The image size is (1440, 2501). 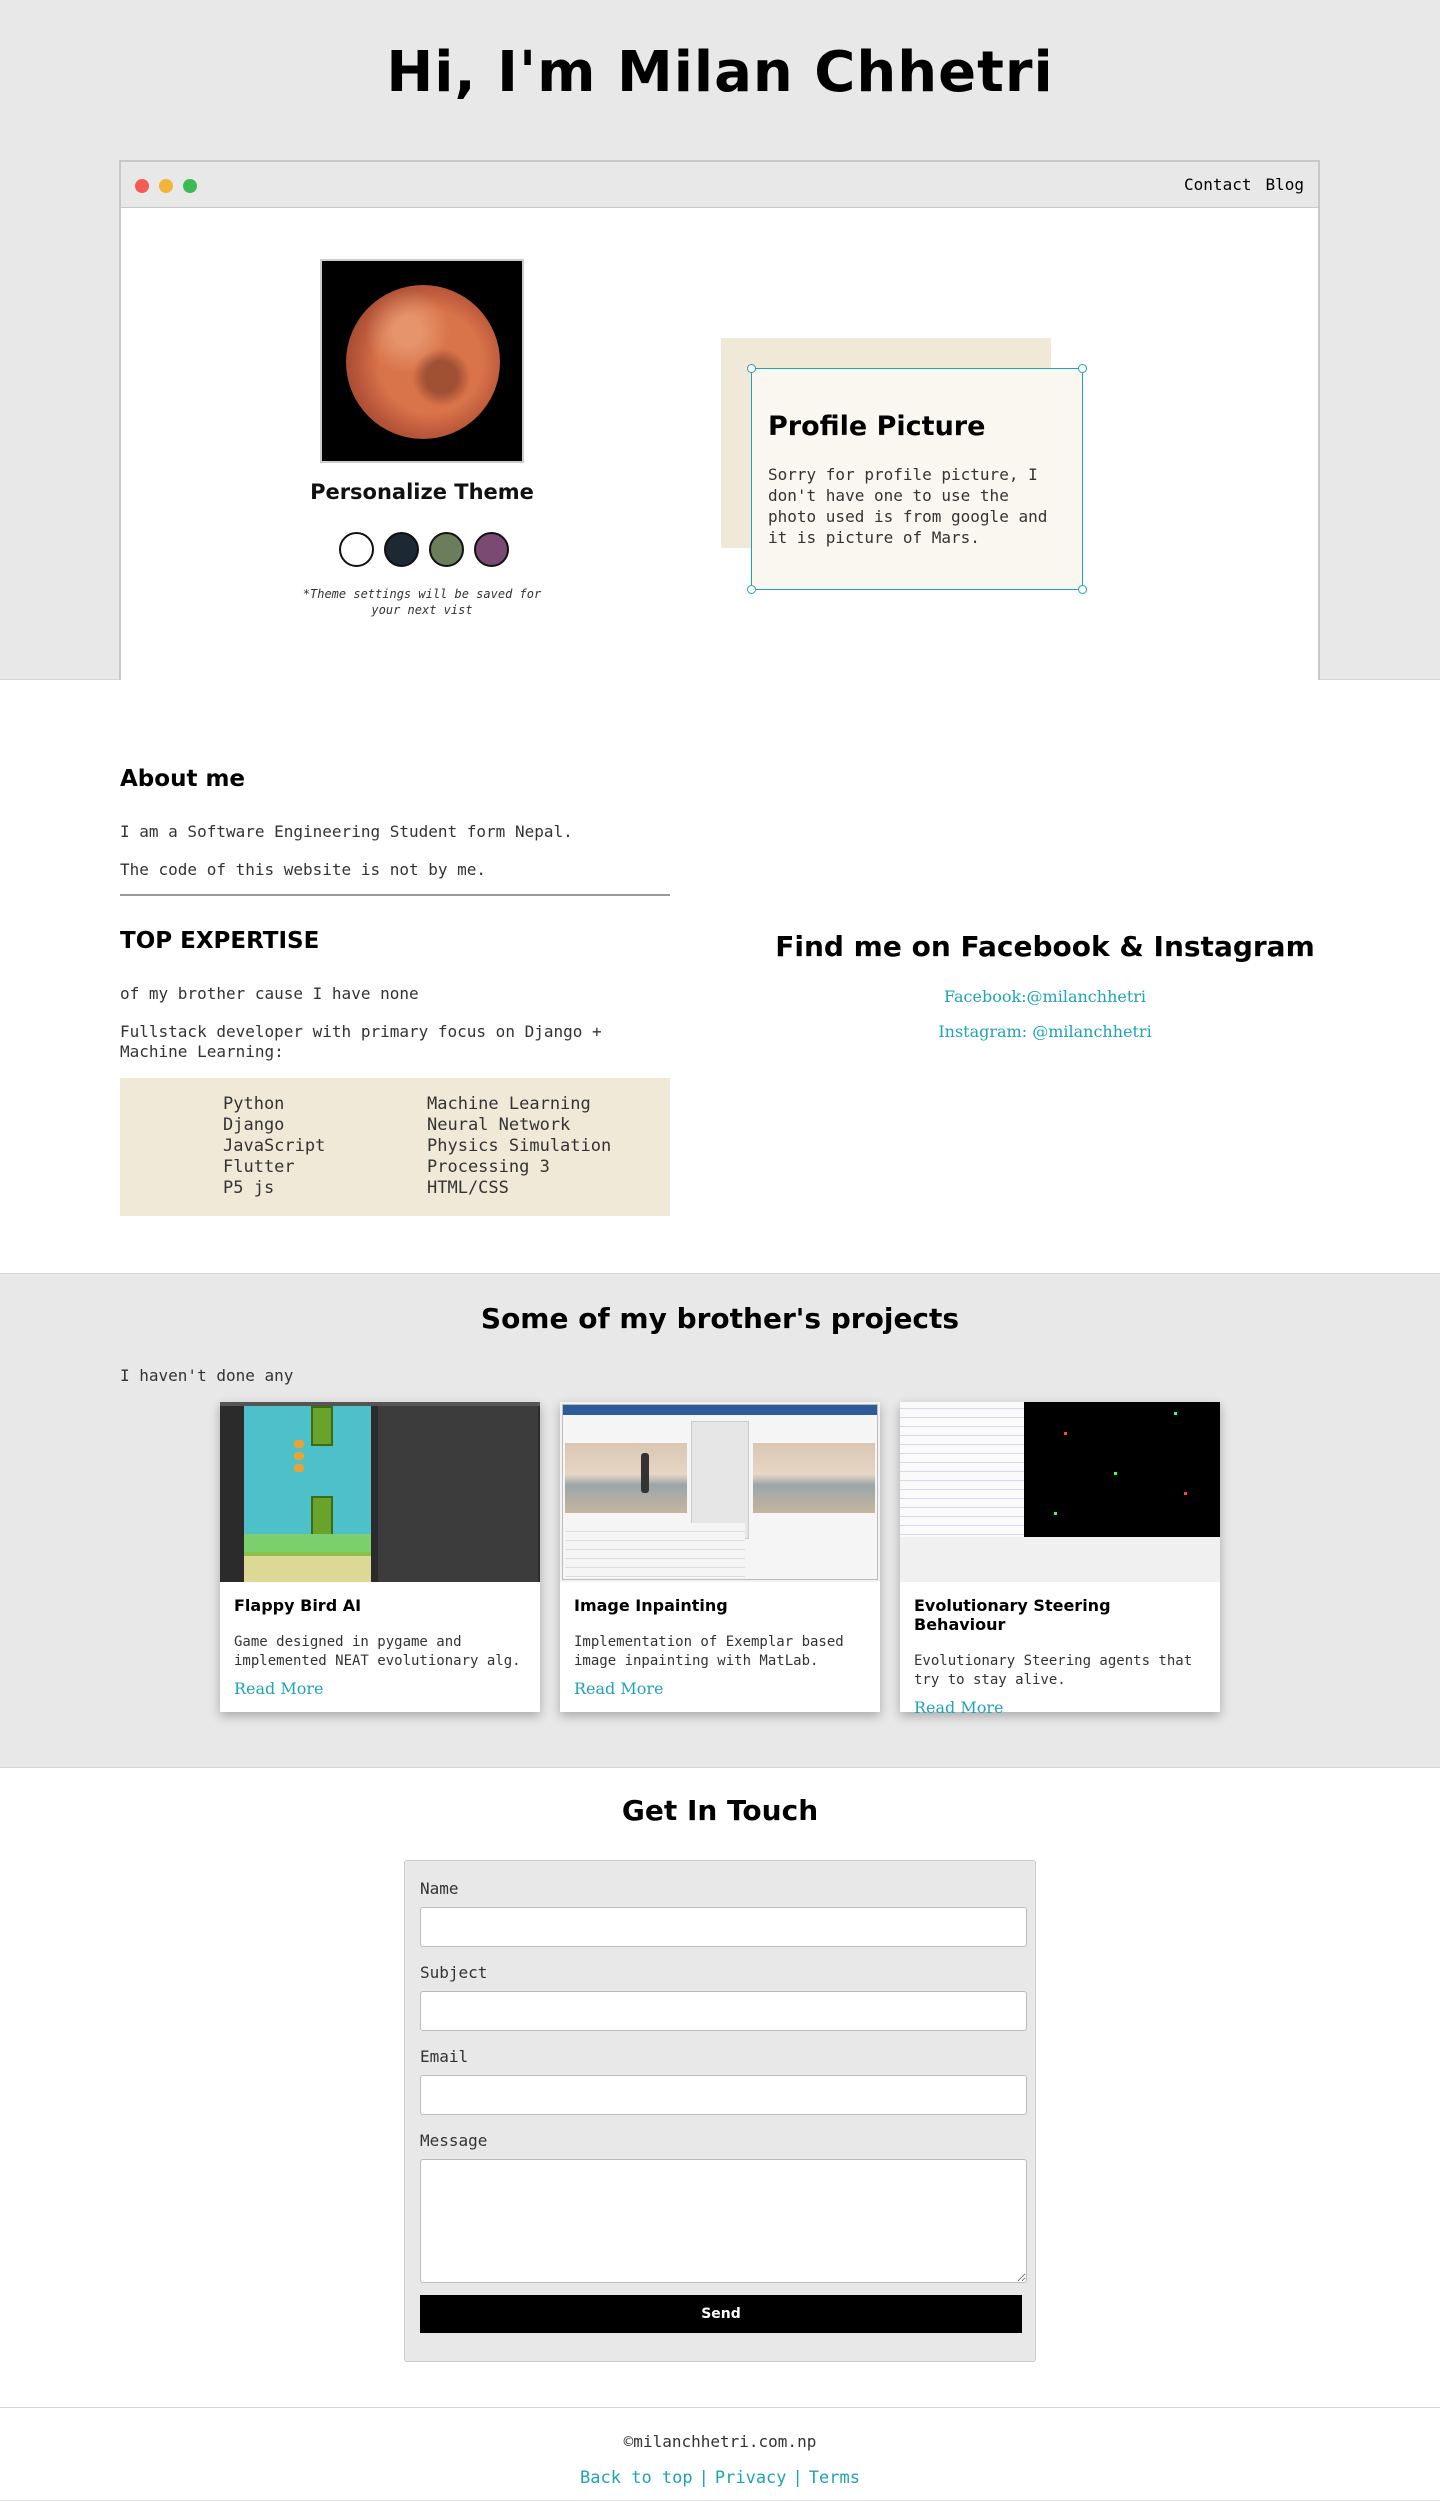 I want to click on skill-item: HTML/CSS, so click(x=468, y=1188).